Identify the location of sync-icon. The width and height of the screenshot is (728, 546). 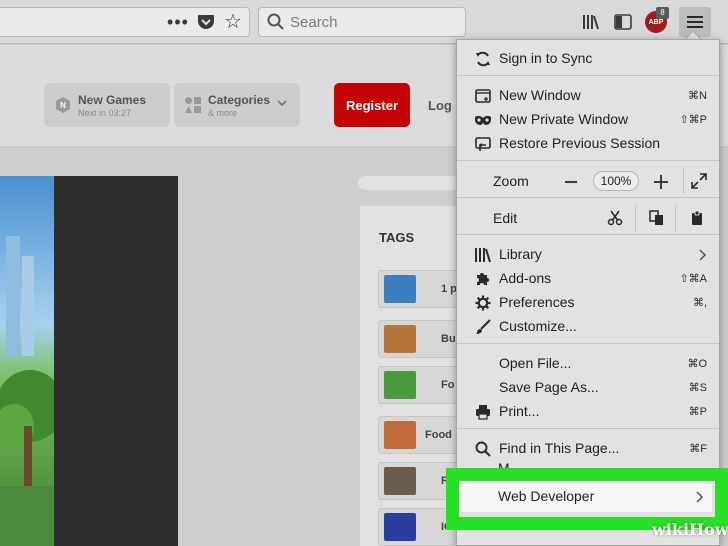
(483, 59).